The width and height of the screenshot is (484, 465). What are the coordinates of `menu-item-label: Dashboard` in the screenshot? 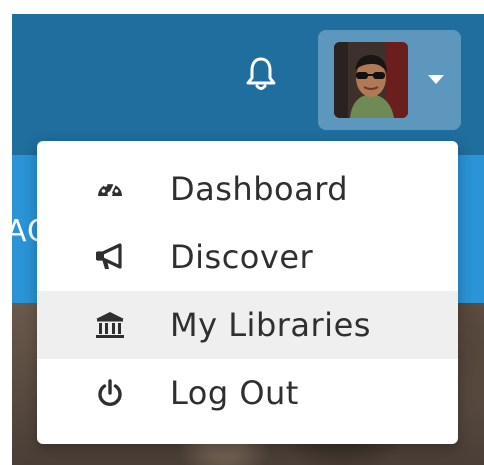 It's located at (259, 189).